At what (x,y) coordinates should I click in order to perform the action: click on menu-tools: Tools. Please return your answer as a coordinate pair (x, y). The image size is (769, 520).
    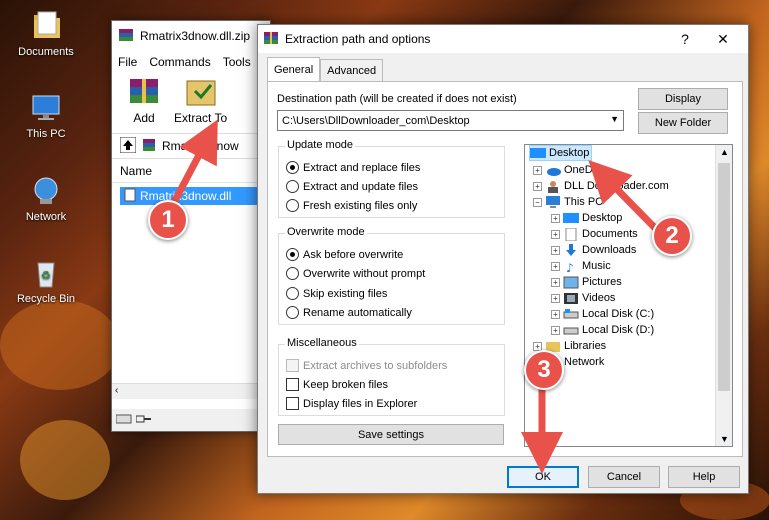
    Looking at the image, I should click on (237, 62).